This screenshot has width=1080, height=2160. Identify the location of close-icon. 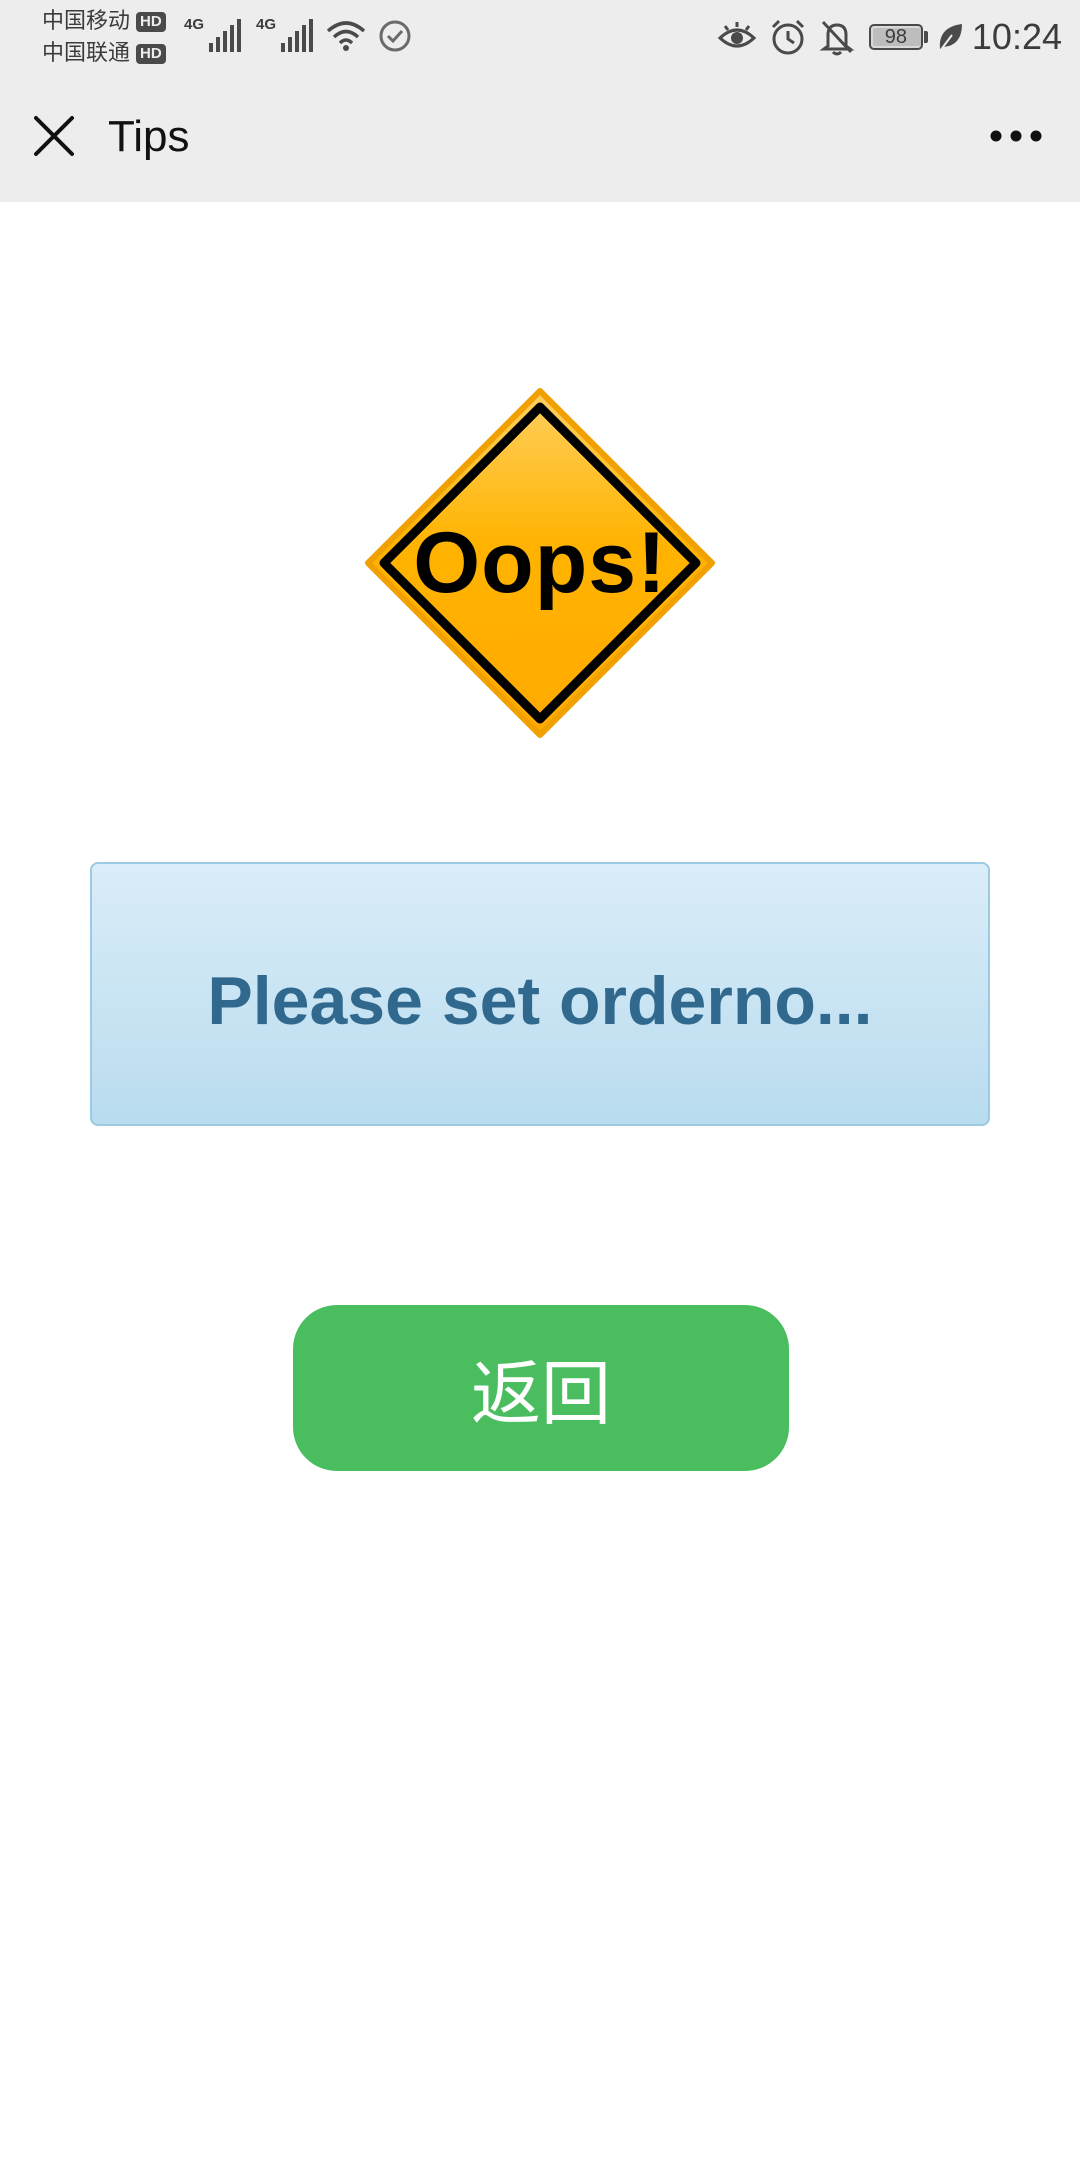
(54, 136).